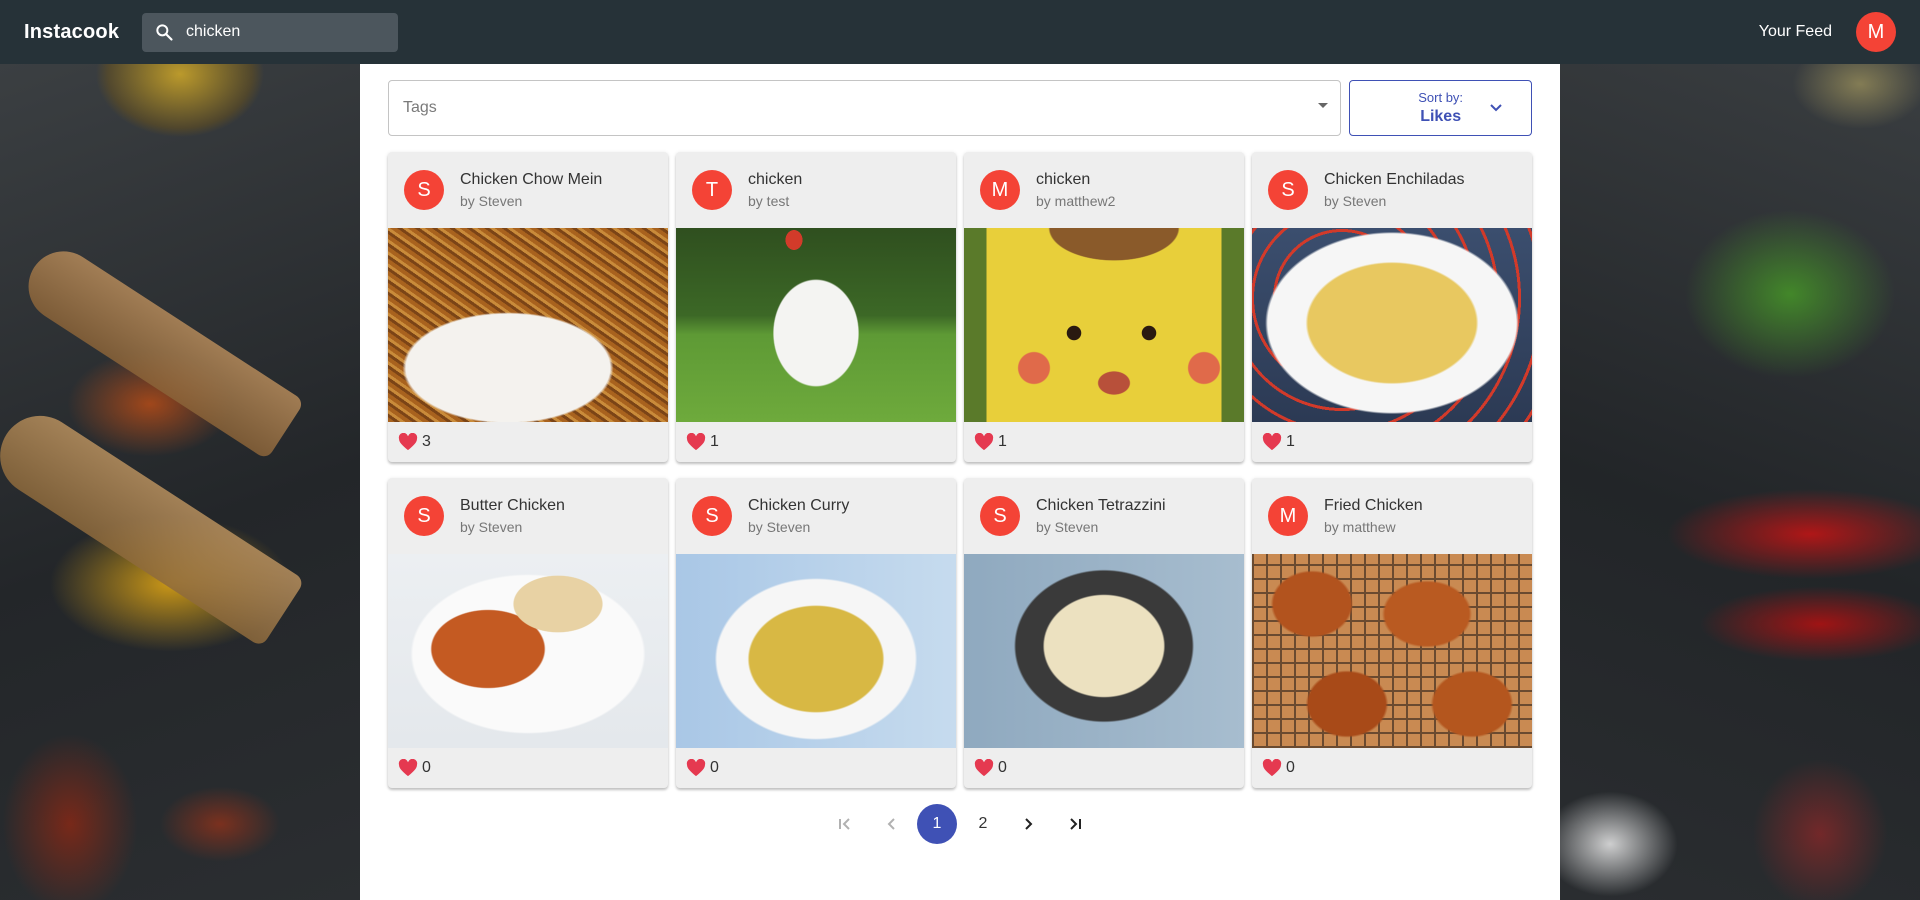 The width and height of the screenshot is (1920, 900). What do you see at coordinates (712, 190) in the screenshot?
I see `author-avatar: T` at bounding box center [712, 190].